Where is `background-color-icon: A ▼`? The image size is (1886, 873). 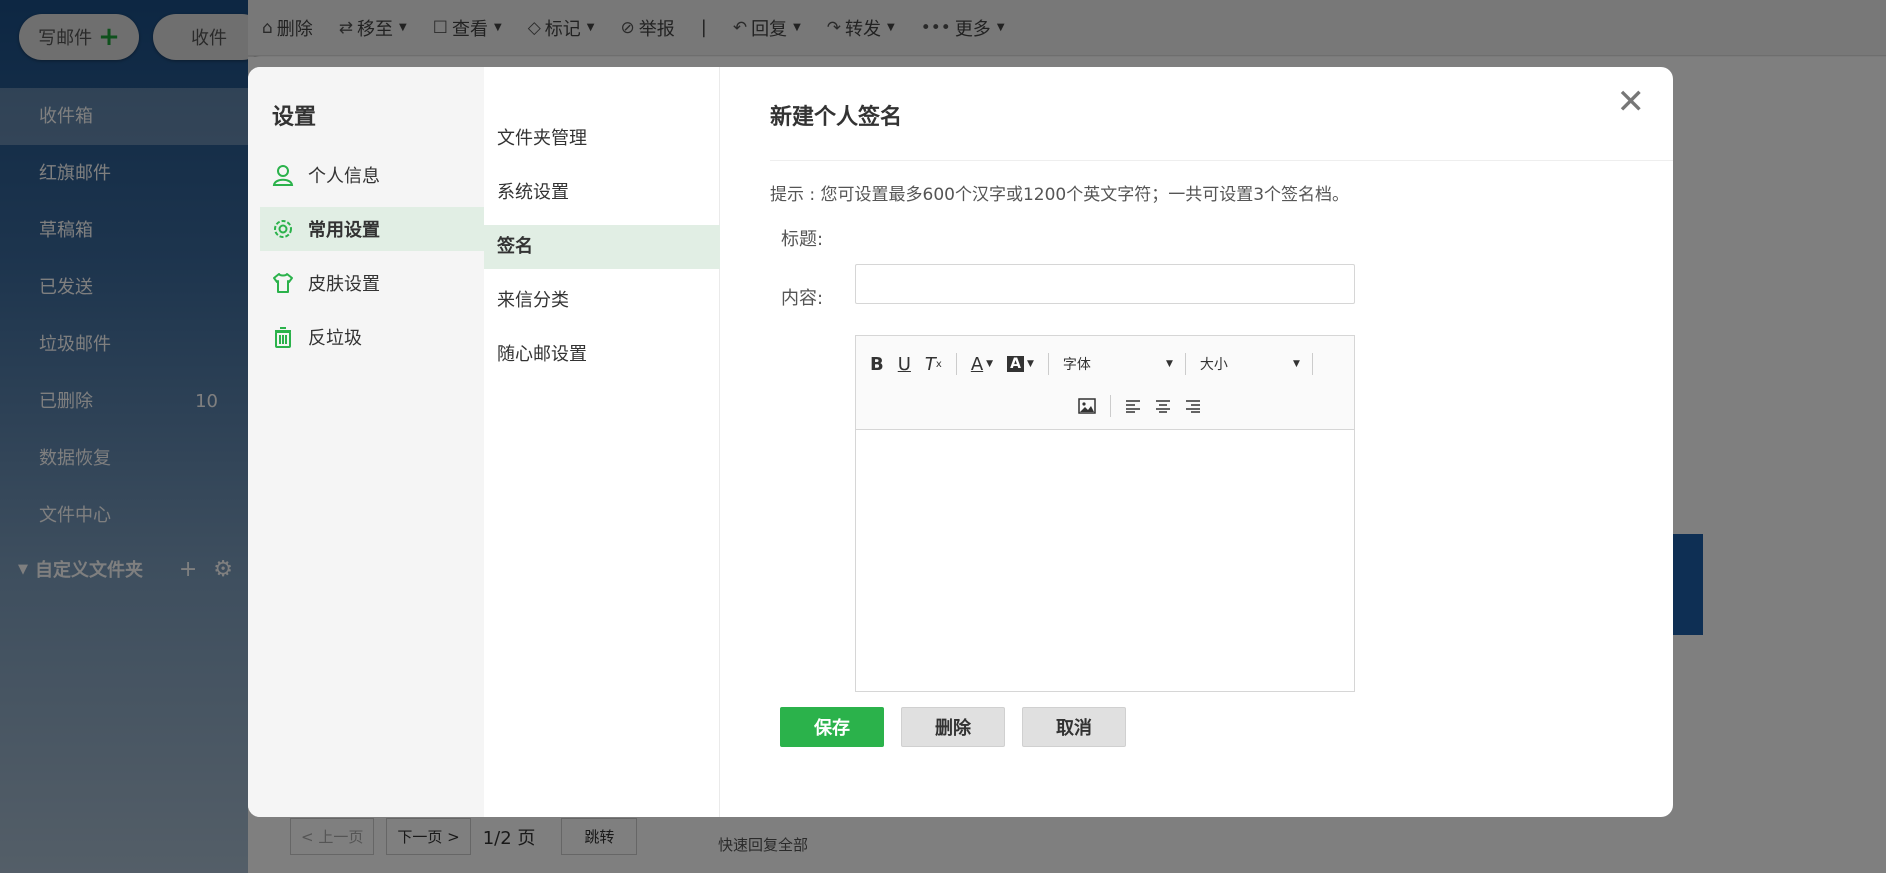 background-color-icon: A ▼ is located at coordinates (1020, 364).